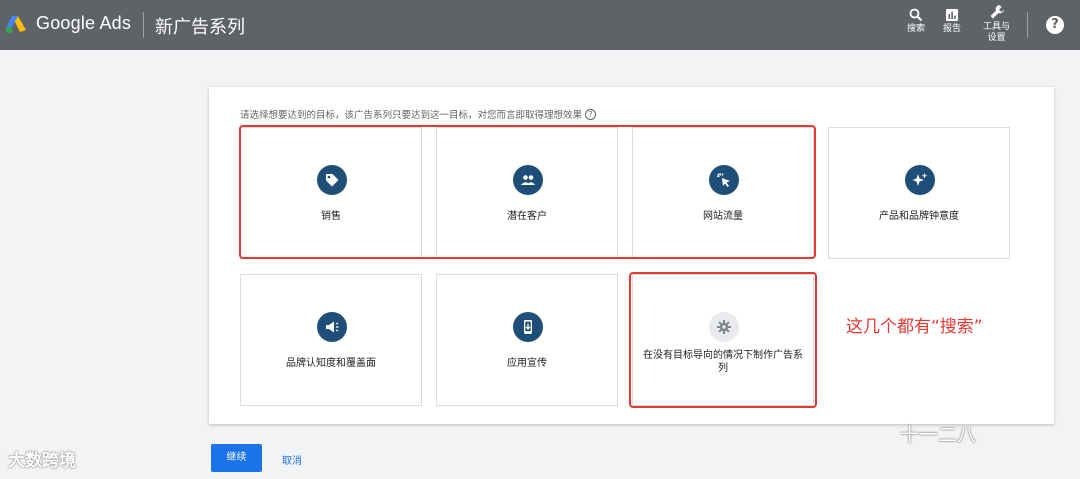  I want to click on reports-button: 报告, so click(952, 21).